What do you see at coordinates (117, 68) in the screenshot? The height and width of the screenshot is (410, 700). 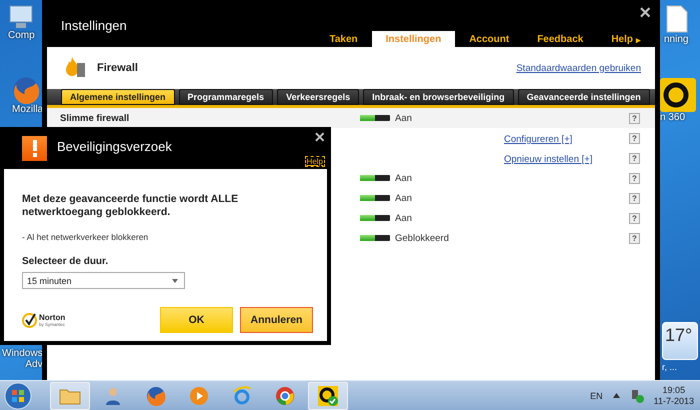 I see `section-title: Firewall` at bounding box center [117, 68].